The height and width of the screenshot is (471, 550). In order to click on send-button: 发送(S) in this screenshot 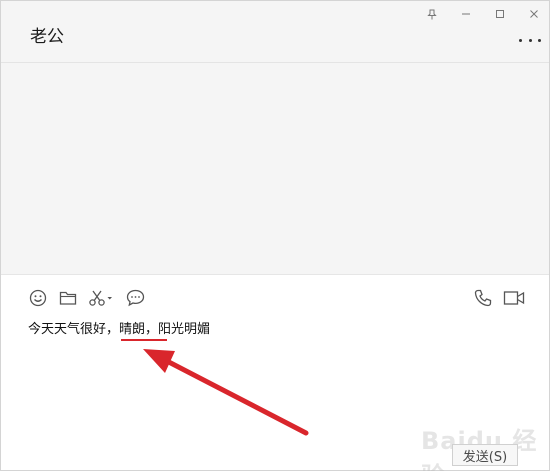, I will do `click(485, 455)`.